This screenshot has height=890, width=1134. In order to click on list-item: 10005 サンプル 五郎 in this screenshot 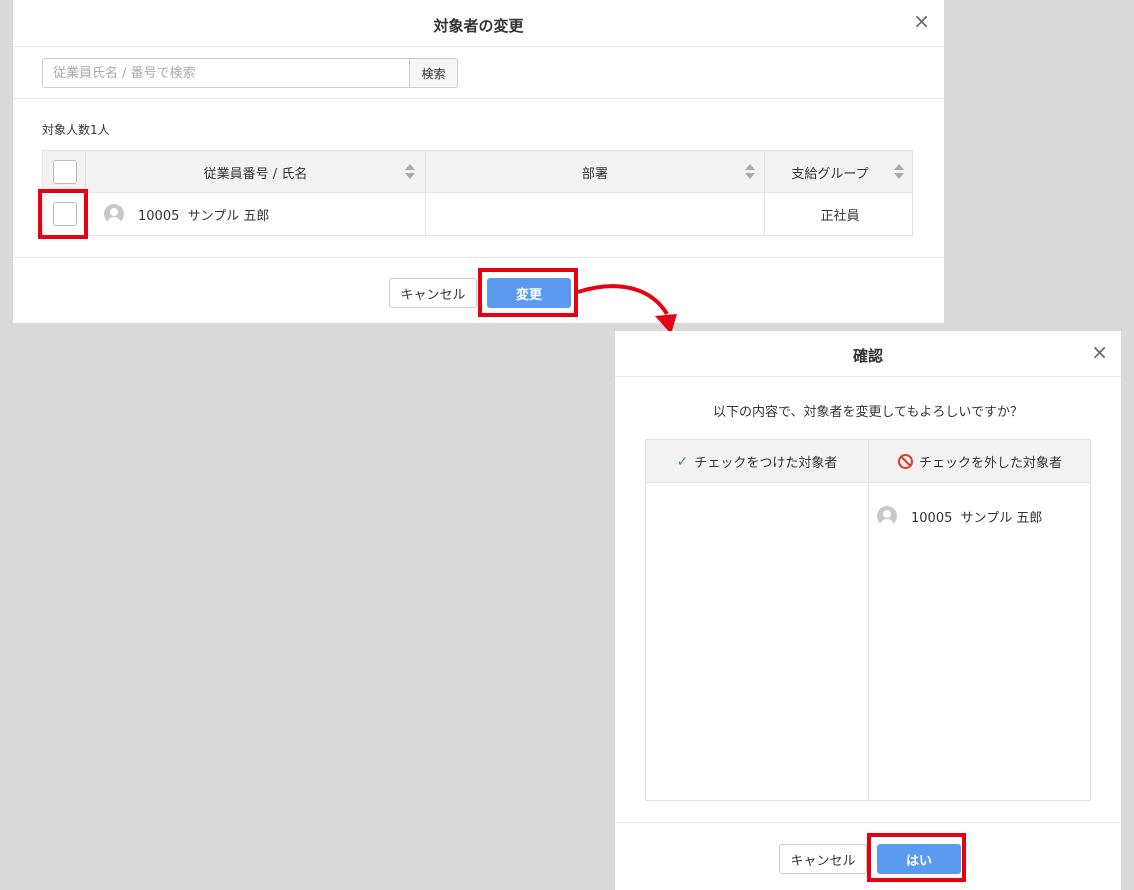, I will do `click(959, 516)`.